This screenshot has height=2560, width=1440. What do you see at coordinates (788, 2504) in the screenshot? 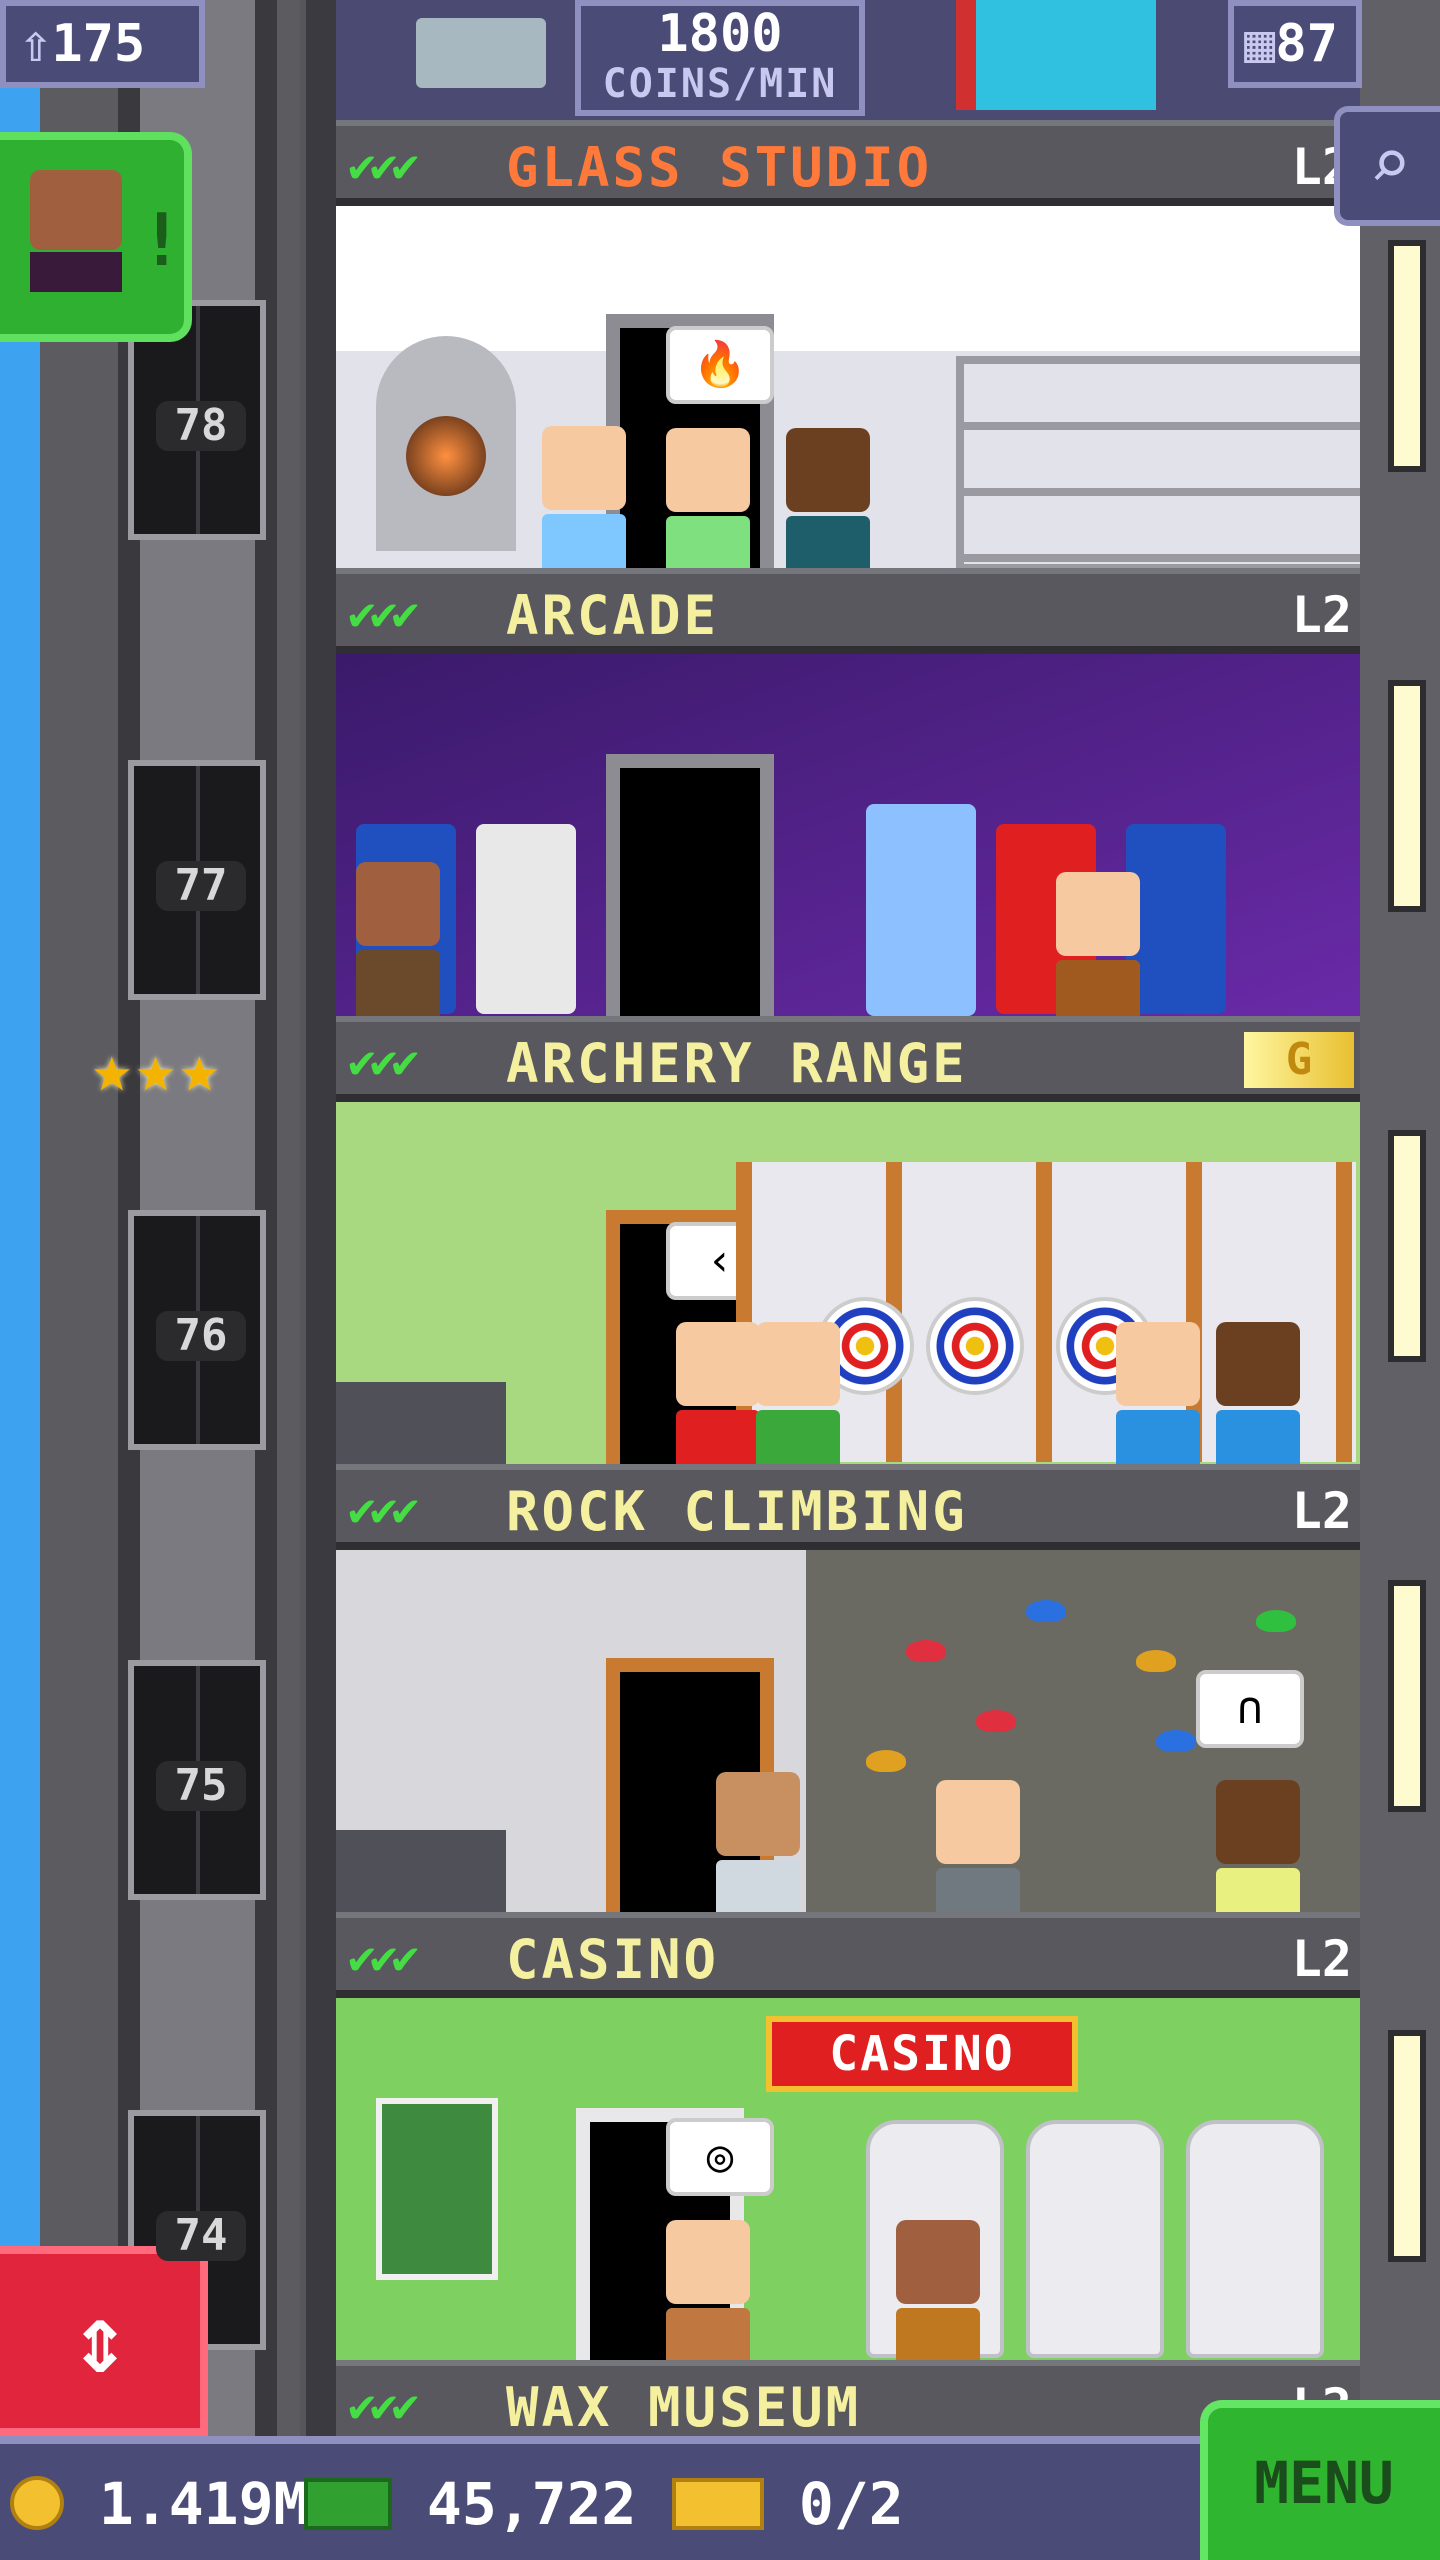
I see `tickets-display: 0/2` at bounding box center [788, 2504].